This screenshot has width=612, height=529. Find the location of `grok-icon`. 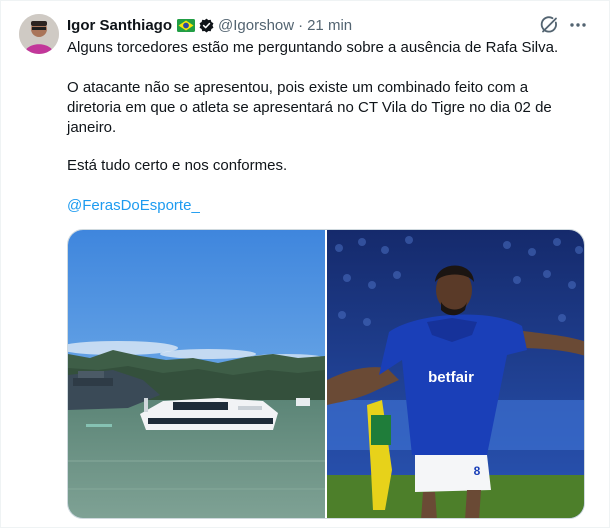

grok-icon is located at coordinates (549, 25).